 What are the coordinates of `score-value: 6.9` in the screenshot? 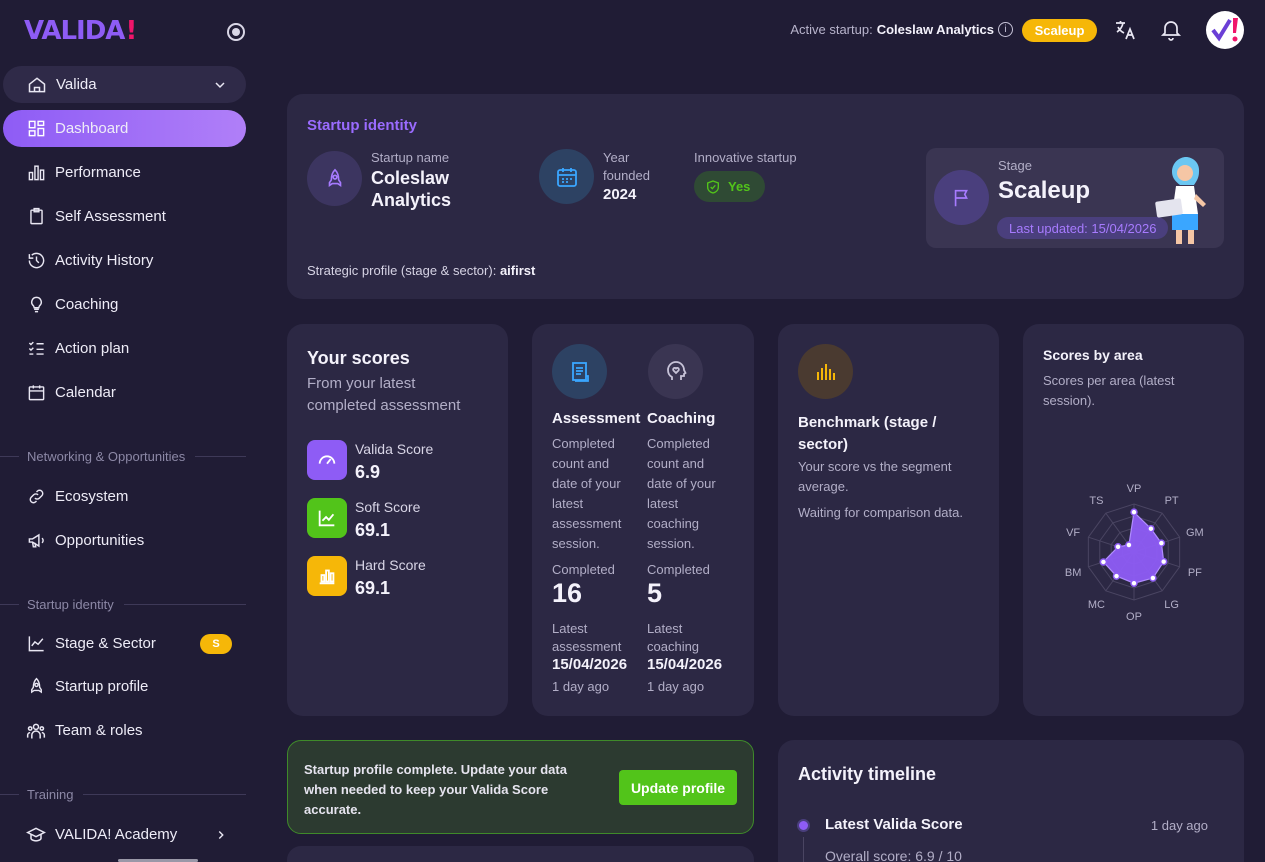 It's located at (368, 472).